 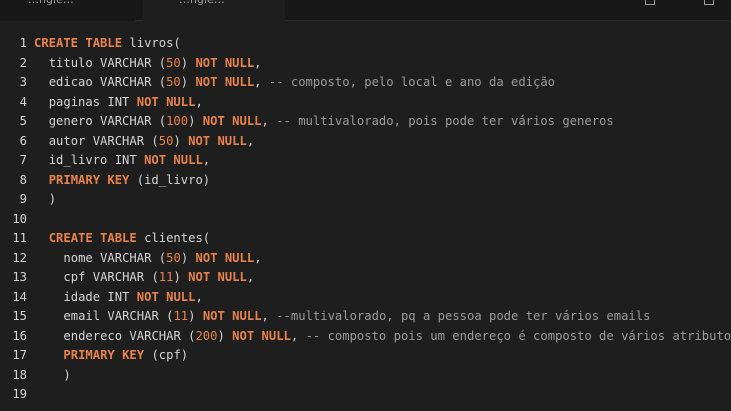 I want to click on line-code: id_livro INT NOT NULL,, so click(x=129, y=161).